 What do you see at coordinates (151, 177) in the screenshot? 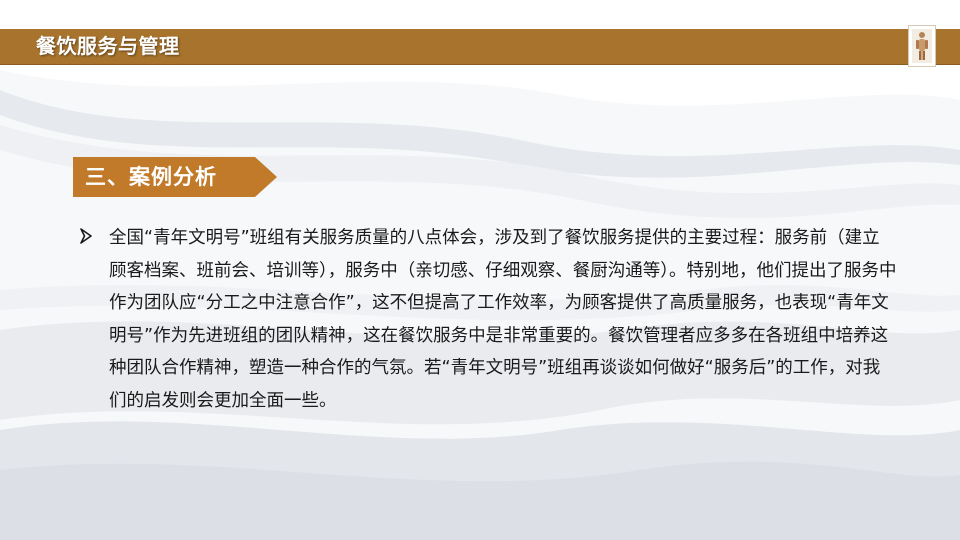
I see `section-heading-text: 三、案例分析` at bounding box center [151, 177].